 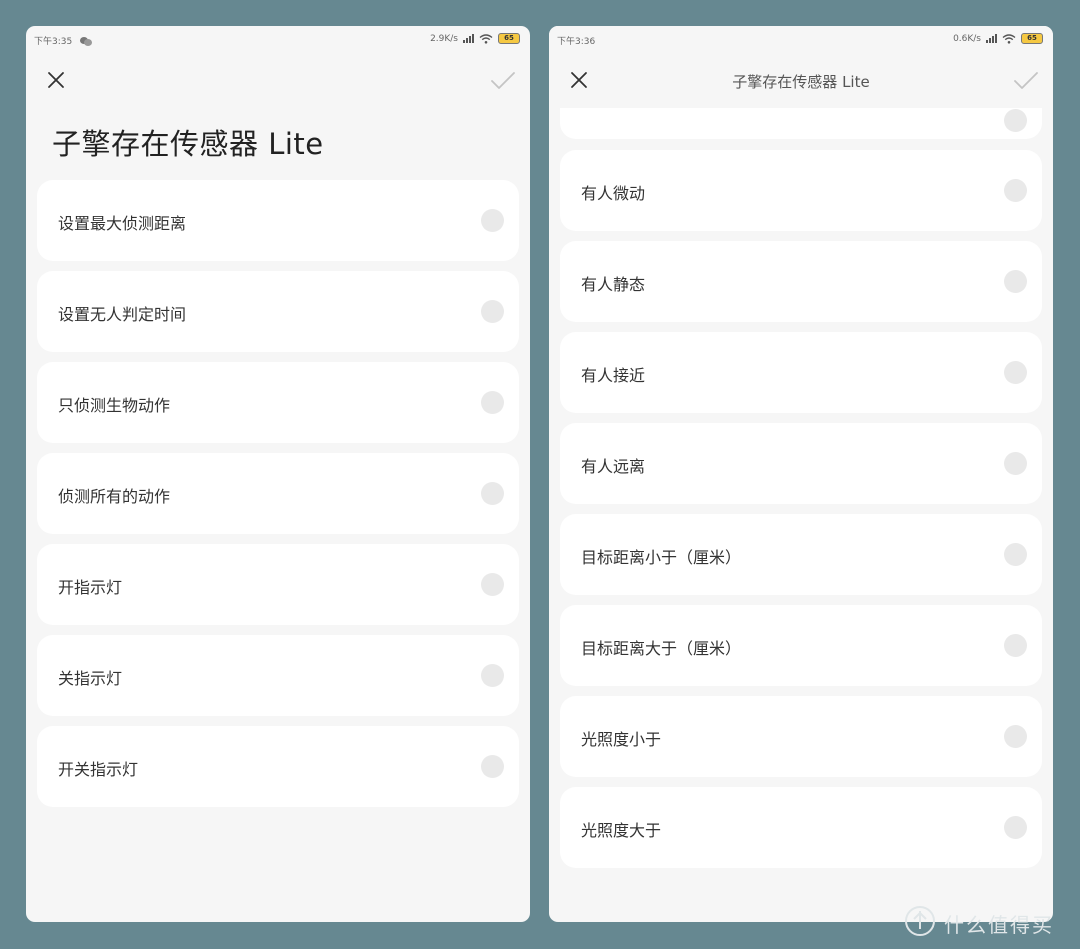 I want to click on list-item: 关指示灯, so click(x=278, y=675).